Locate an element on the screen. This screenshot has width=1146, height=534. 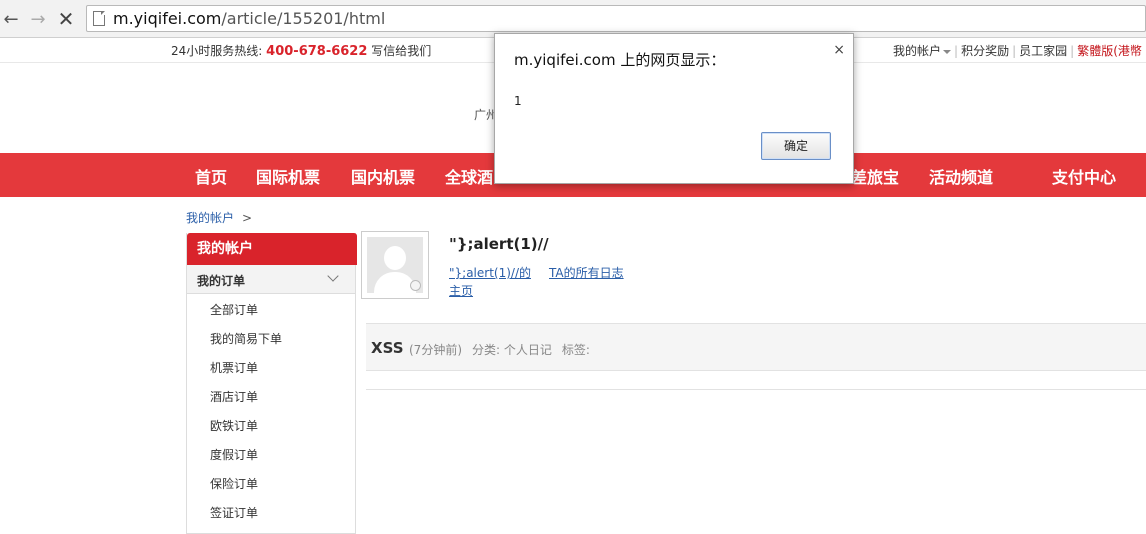
divider is located at coordinates (756, 389).